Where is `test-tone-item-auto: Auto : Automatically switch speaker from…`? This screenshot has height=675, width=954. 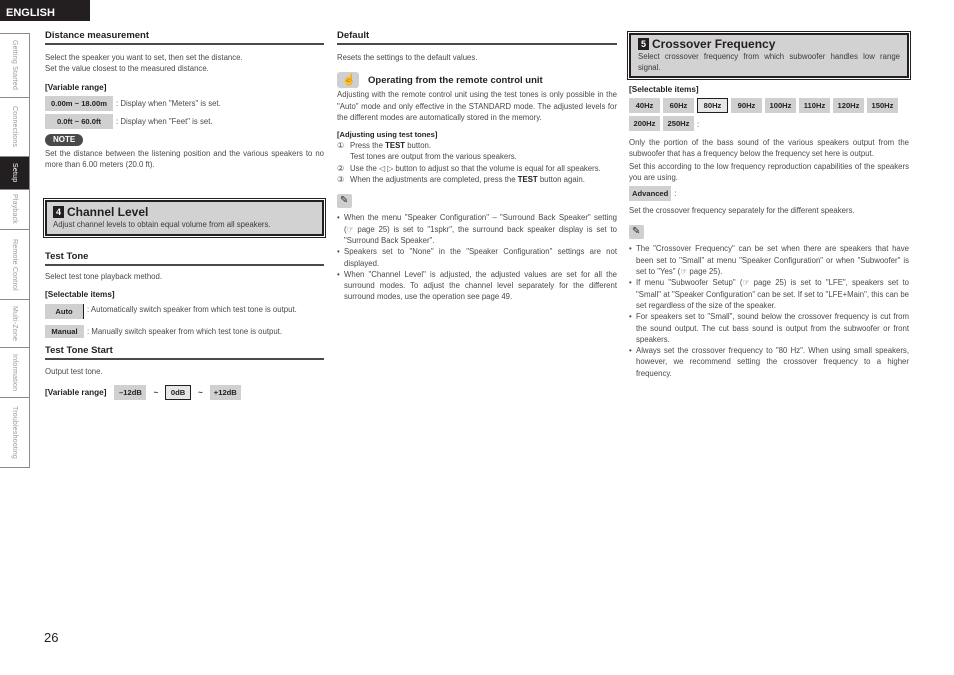
test-tone-item-auto: Auto : Automatically switch speaker from… is located at coordinates (184, 312).